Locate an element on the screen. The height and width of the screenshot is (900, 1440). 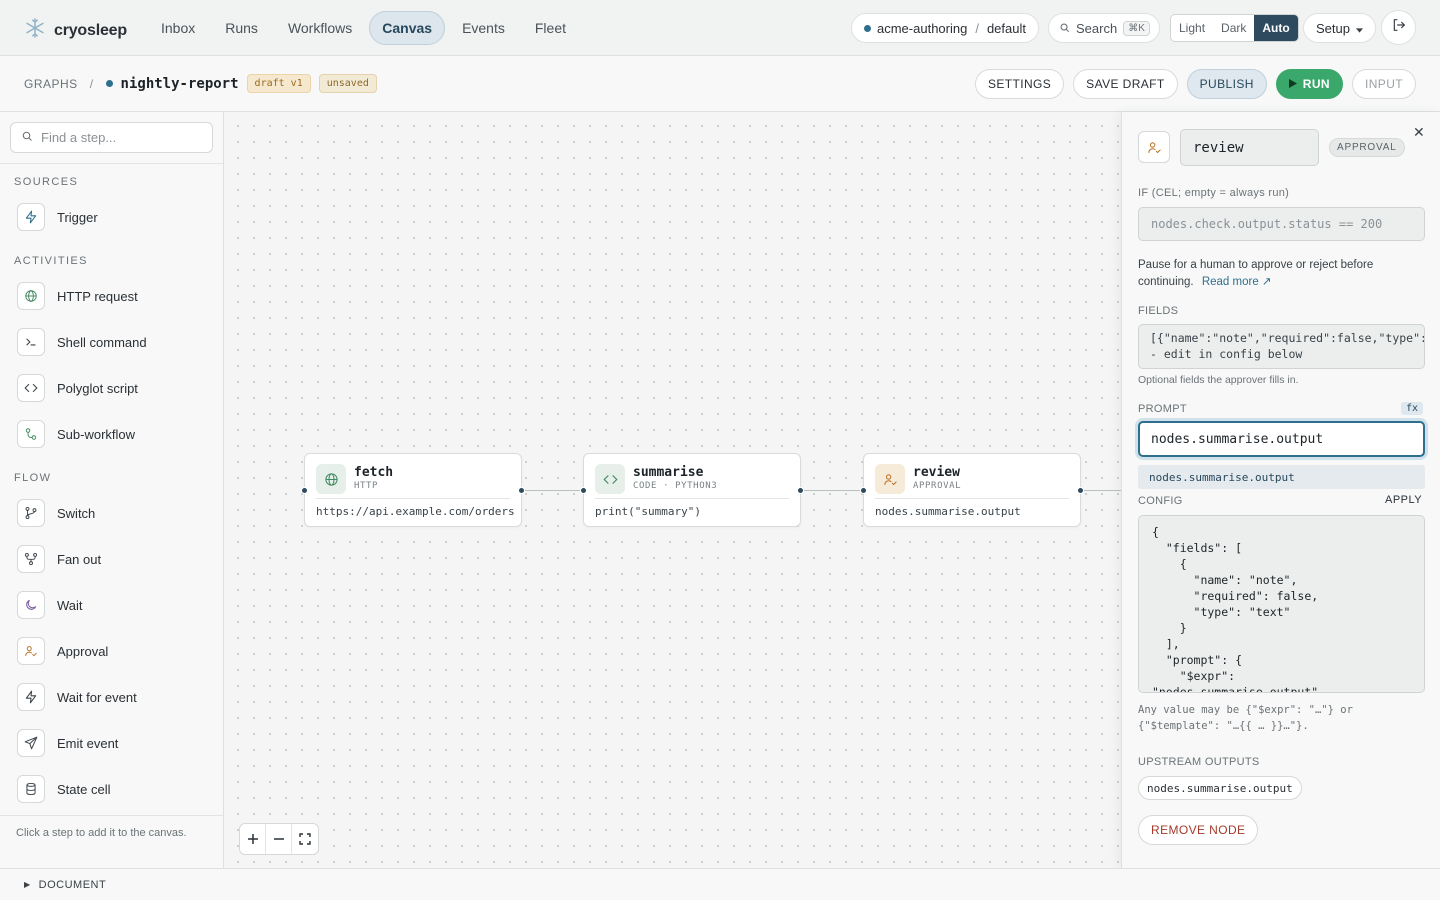
step-approval: Approval is located at coordinates (112, 651).